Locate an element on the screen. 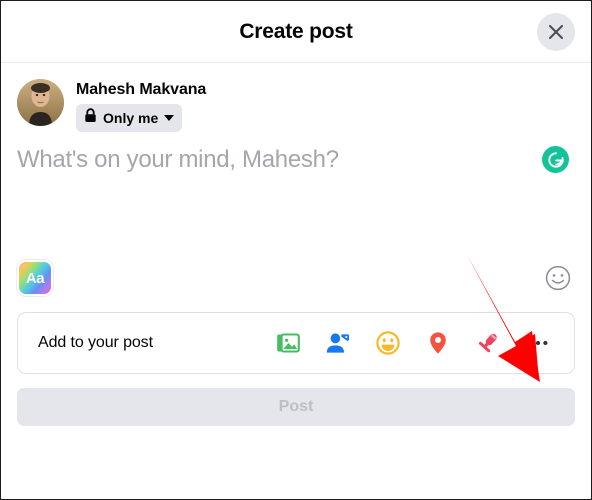 The width and height of the screenshot is (592, 500). chevron-down-icon is located at coordinates (169, 118).